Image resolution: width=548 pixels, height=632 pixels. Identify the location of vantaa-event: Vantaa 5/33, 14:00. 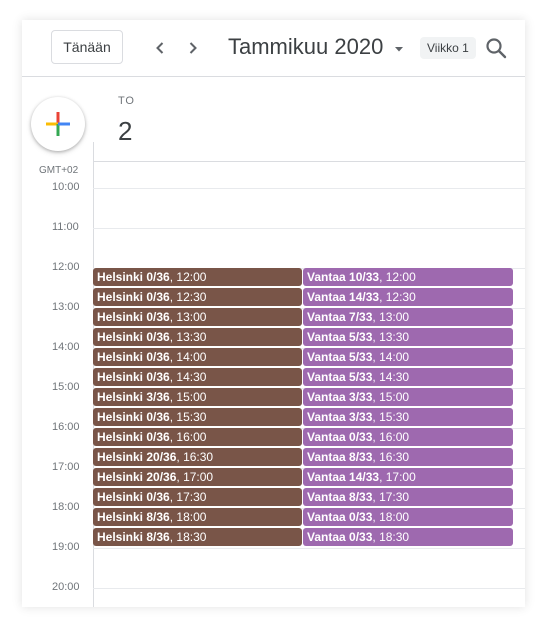
(408, 357).